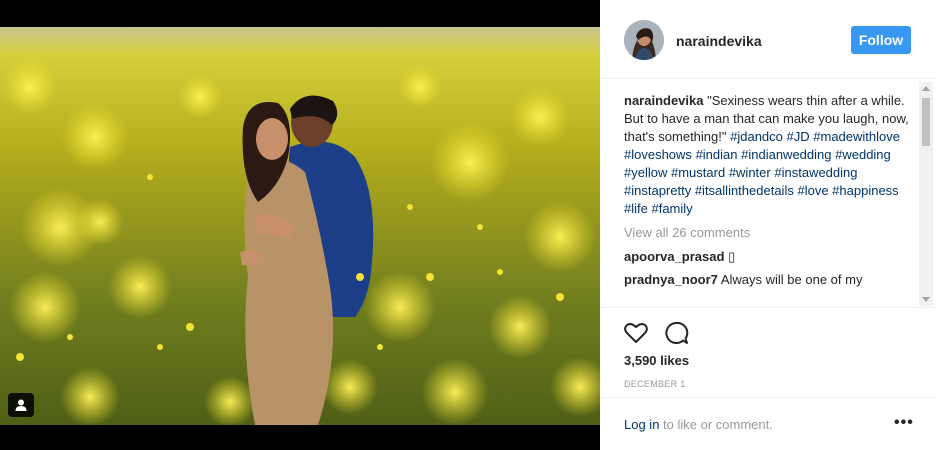  I want to click on hashtag-link: #winter, so click(750, 172).